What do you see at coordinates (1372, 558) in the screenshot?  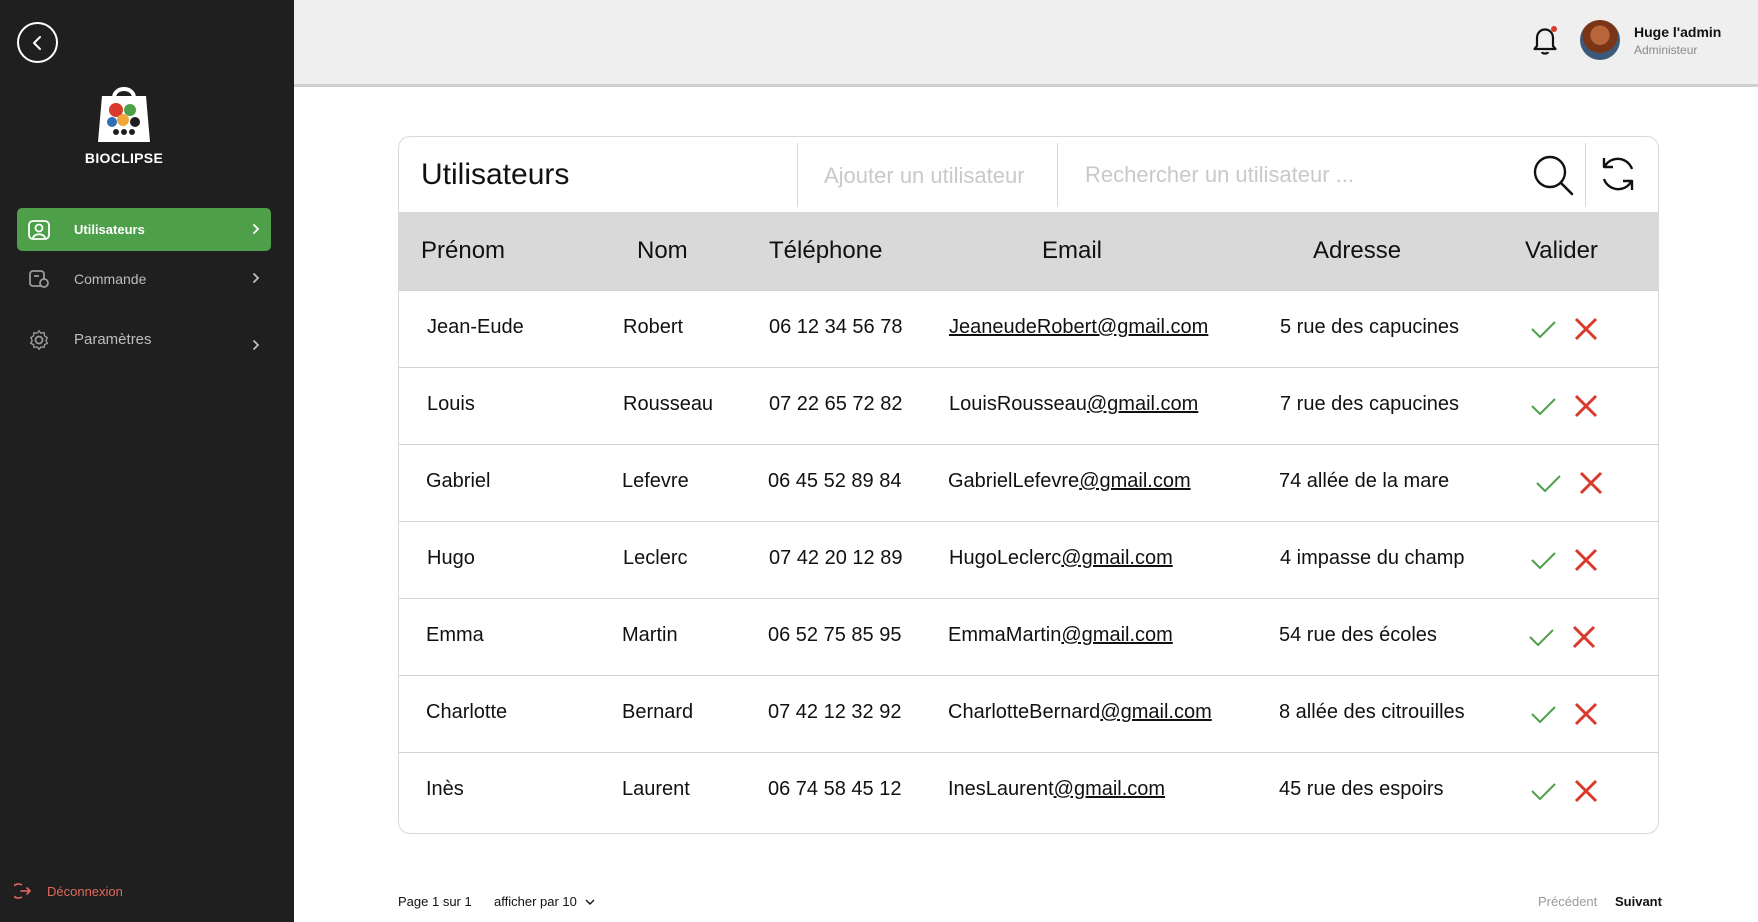 I see `cell-adresse: 4 impasse du champ` at bounding box center [1372, 558].